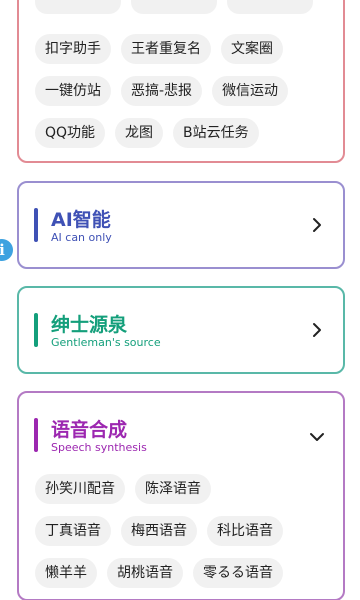 Image resolution: width=360 pixels, height=600 pixels. What do you see at coordinates (106, 342) in the screenshot?
I see `section-subtitle: Gentleman's source` at bounding box center [106, 342].